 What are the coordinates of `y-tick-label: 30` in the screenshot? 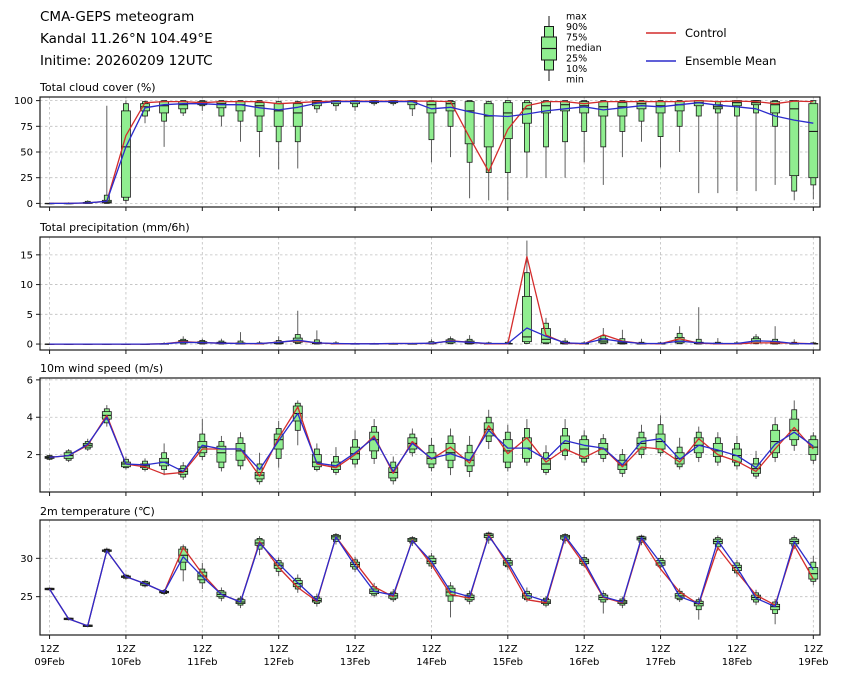 It's located at (26, 559).